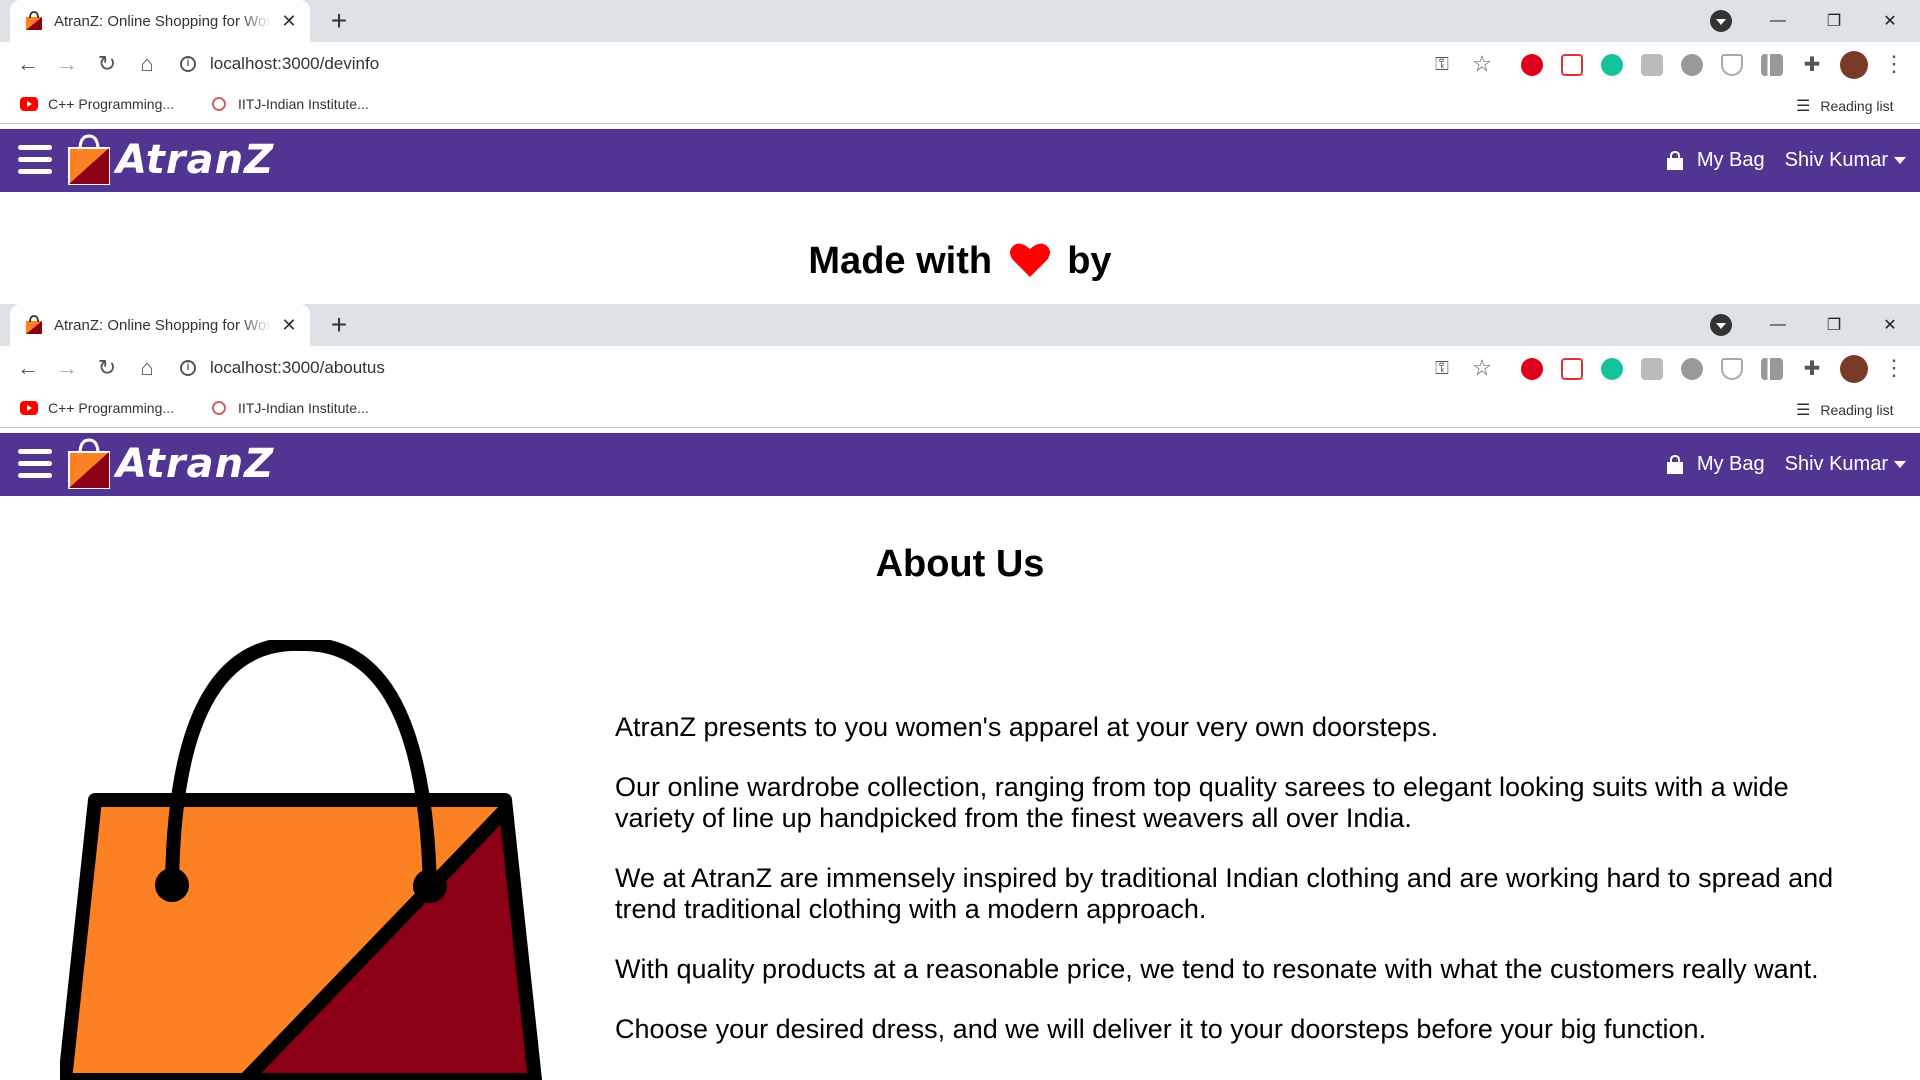 Image resolution: width=1920 pixels, height=1080 pixels. What do you see at coordinates (295, 63) in the screenshot?
I see `url-text: localhost:3000/devinfo` at bounding box center [295, 63].